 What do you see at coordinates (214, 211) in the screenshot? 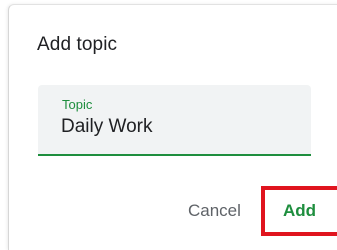
I see `cancel-button: Cancel` at bounding box center [214, 211].